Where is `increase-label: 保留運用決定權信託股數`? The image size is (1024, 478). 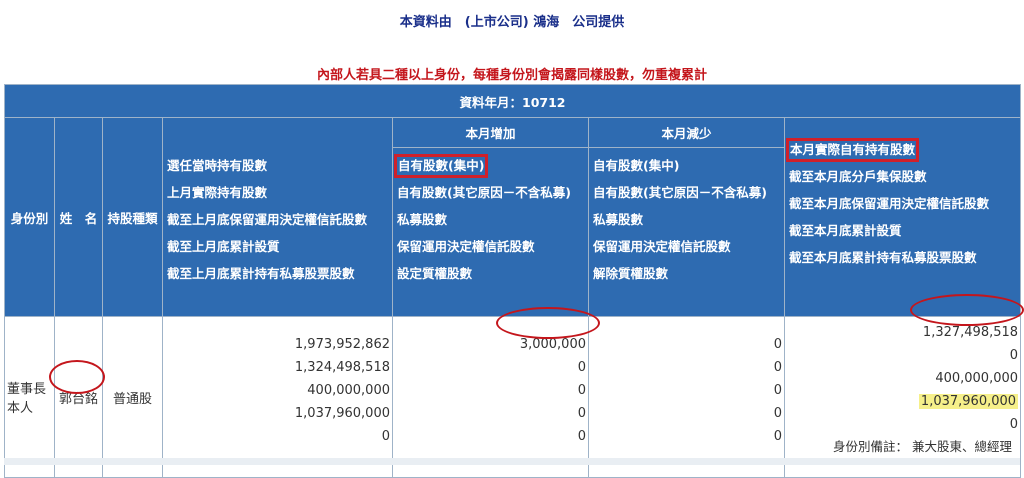
increase-label: 保留運用決定權信託股數 is located at coordinates (466, 246).